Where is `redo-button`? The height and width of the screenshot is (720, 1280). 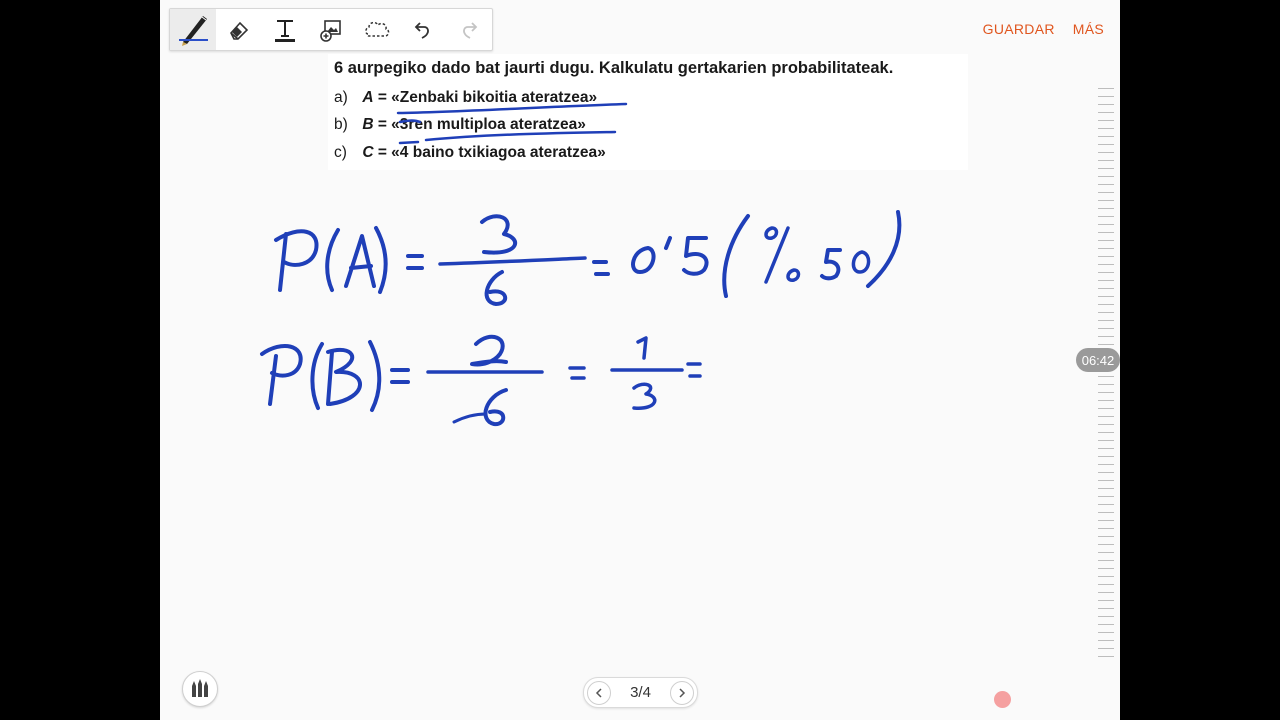
redo-button is located at coordinates (469, 29).